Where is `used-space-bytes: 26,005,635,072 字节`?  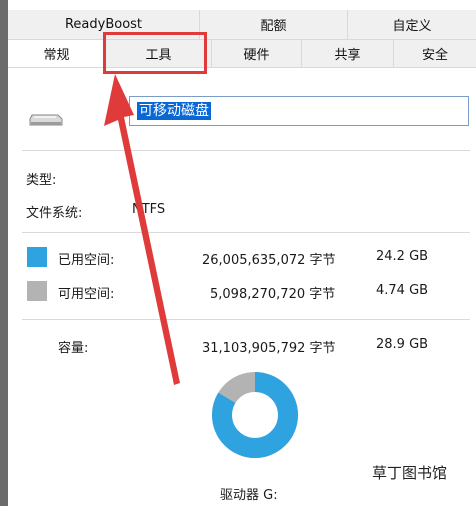
used-space-bytes: 26,005,635,072 字节 is located at coordinates (269, 260).